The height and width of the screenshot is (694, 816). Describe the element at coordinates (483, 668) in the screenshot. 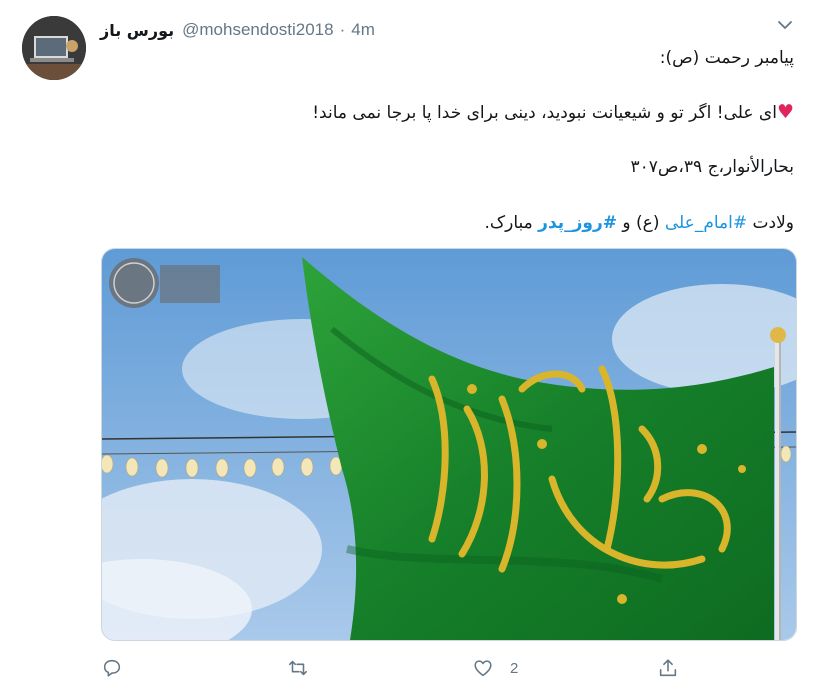

I see `heart-icon` at that location.